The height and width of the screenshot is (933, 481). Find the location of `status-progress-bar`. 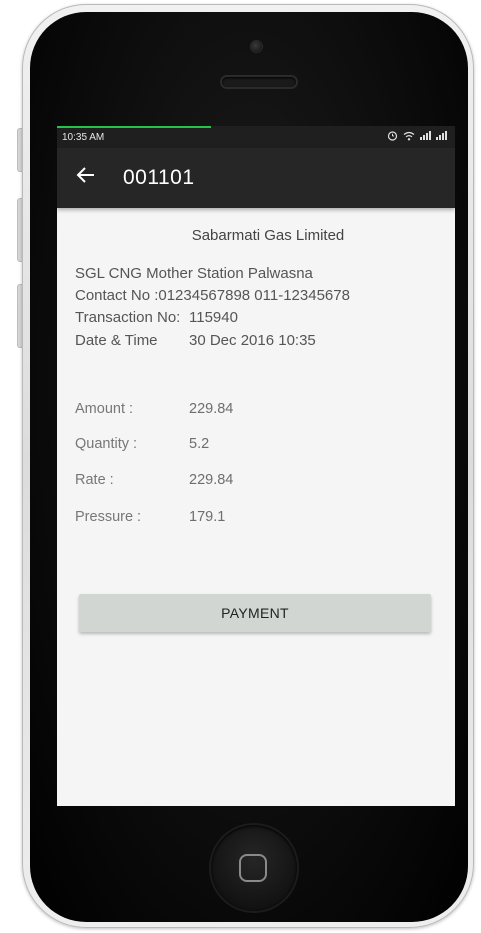

status-progress-bar is located at coordinates (134, 127).